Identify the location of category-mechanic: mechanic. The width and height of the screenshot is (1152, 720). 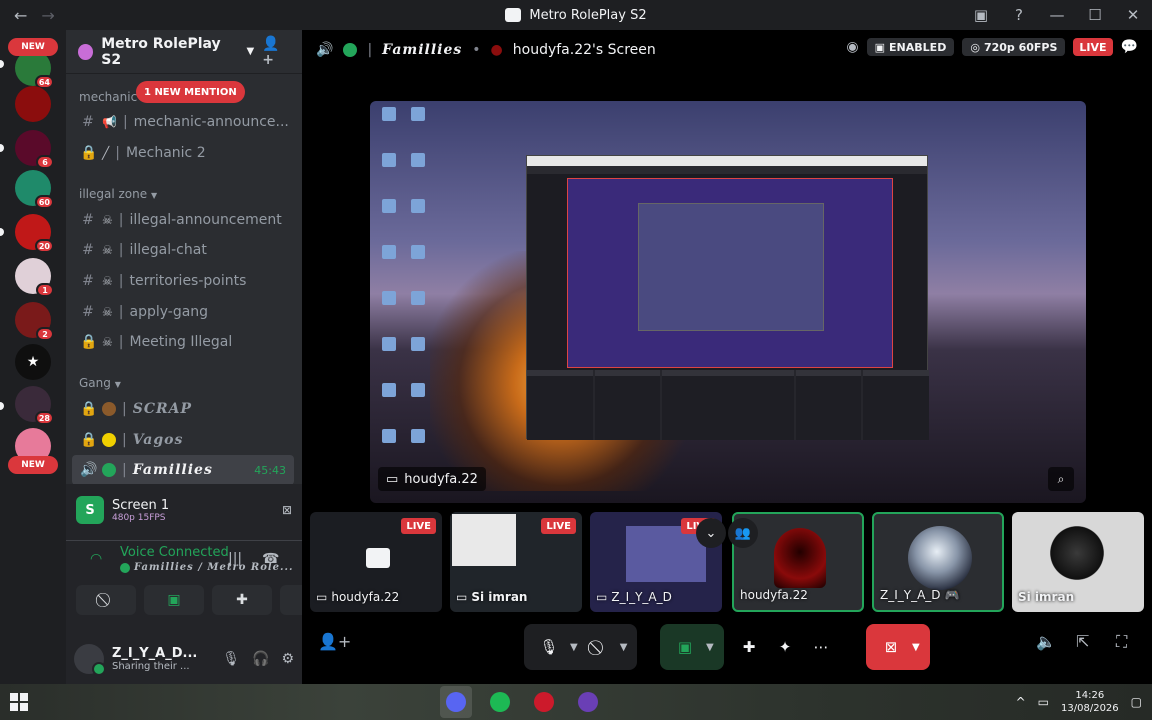
(108, 97).